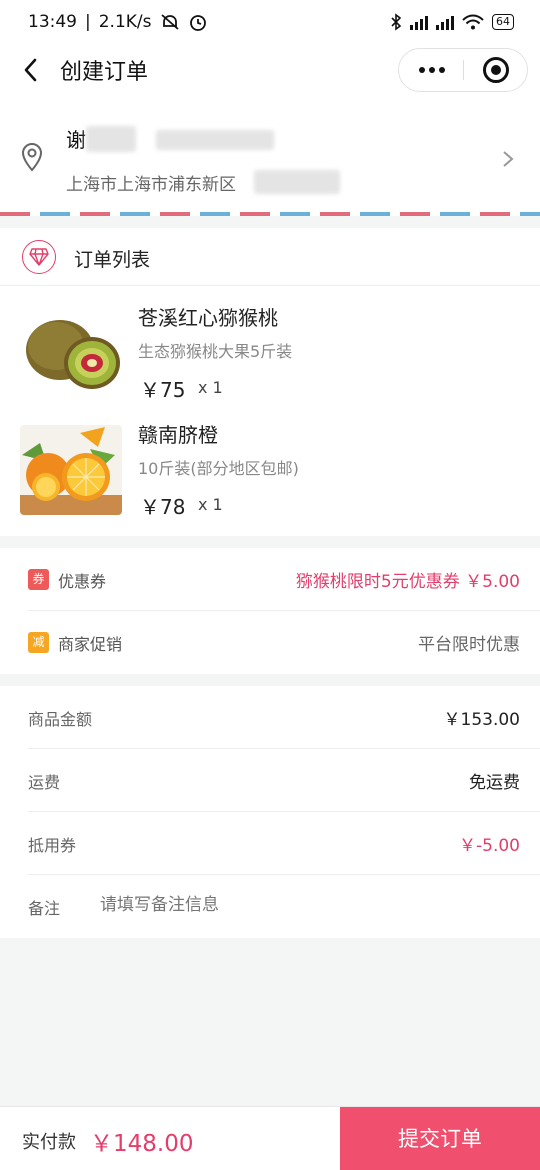  I want to click on status-bar: 13:49 | 2.1K/s 64, so click(270, 22).